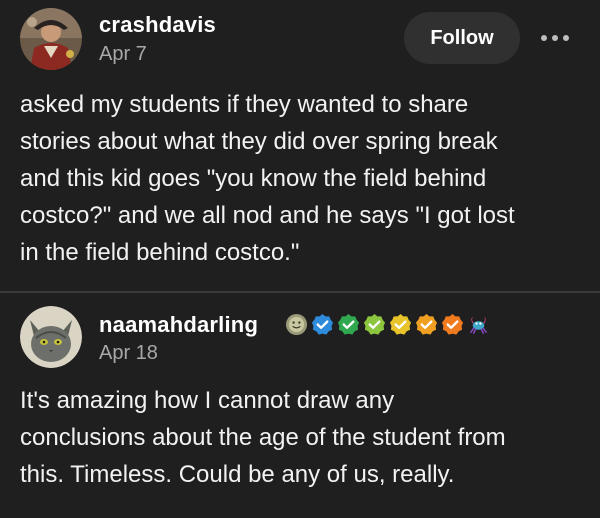  What do you see at coordinates (462, 38) in the screenshot?
I see `follow-button: Follow` at bounding box center [462, 38].